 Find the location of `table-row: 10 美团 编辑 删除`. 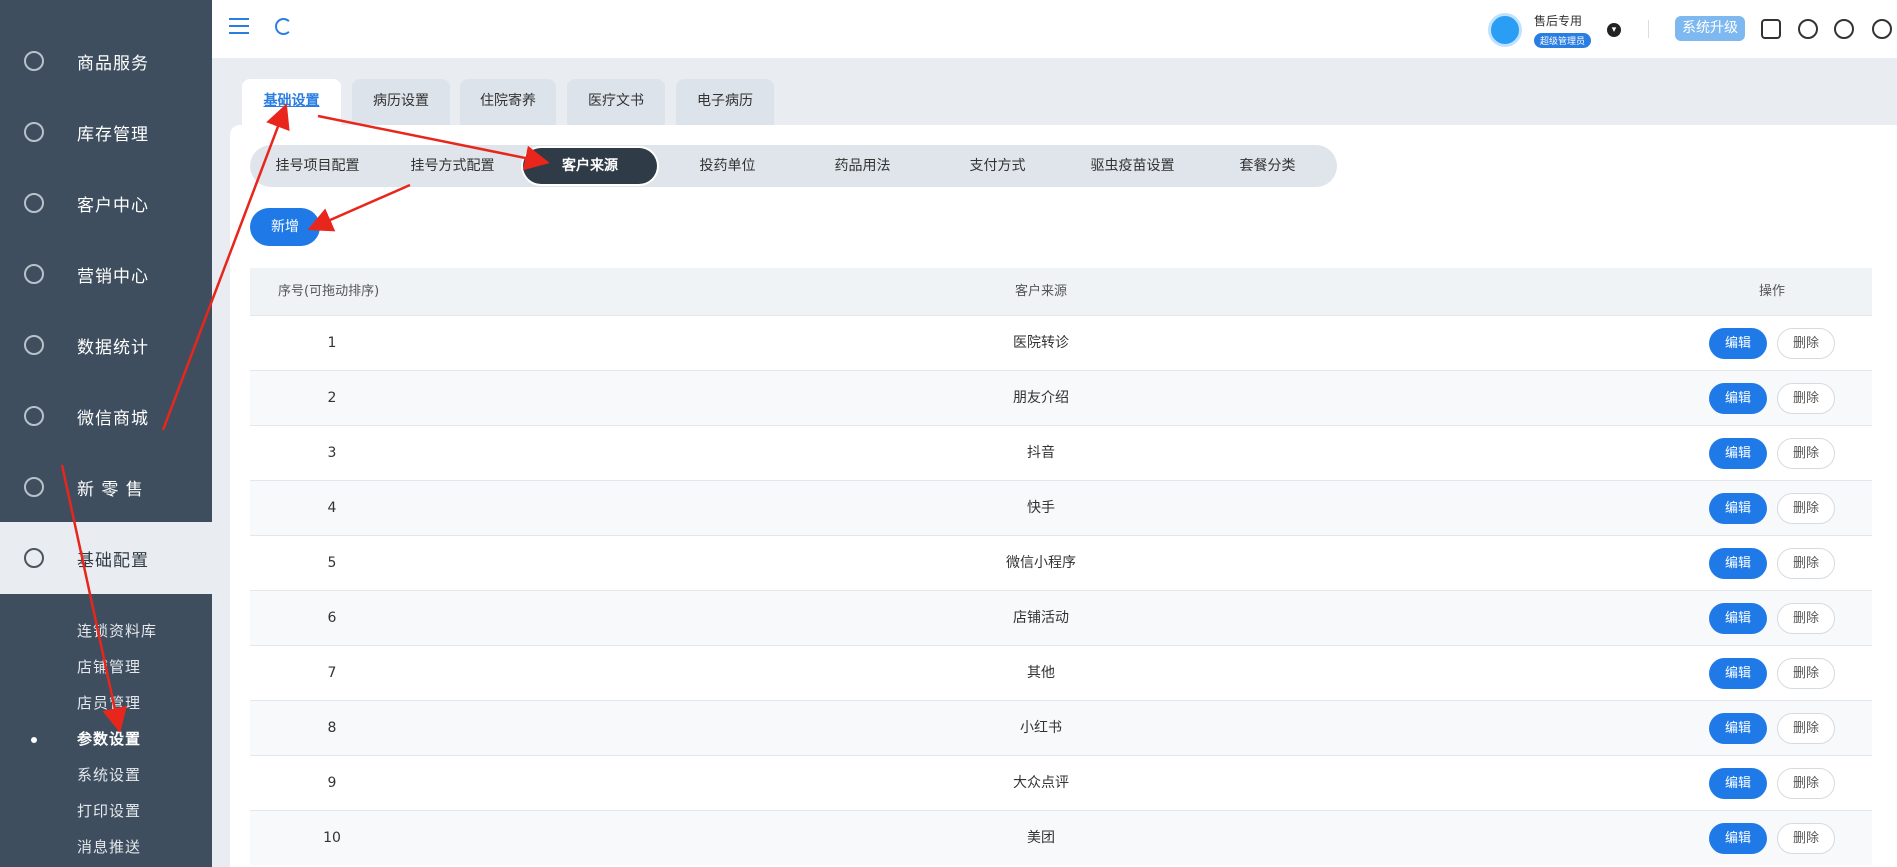

table-row: 10 美团 编辑 删除 is located at coordinates (1061, 837).